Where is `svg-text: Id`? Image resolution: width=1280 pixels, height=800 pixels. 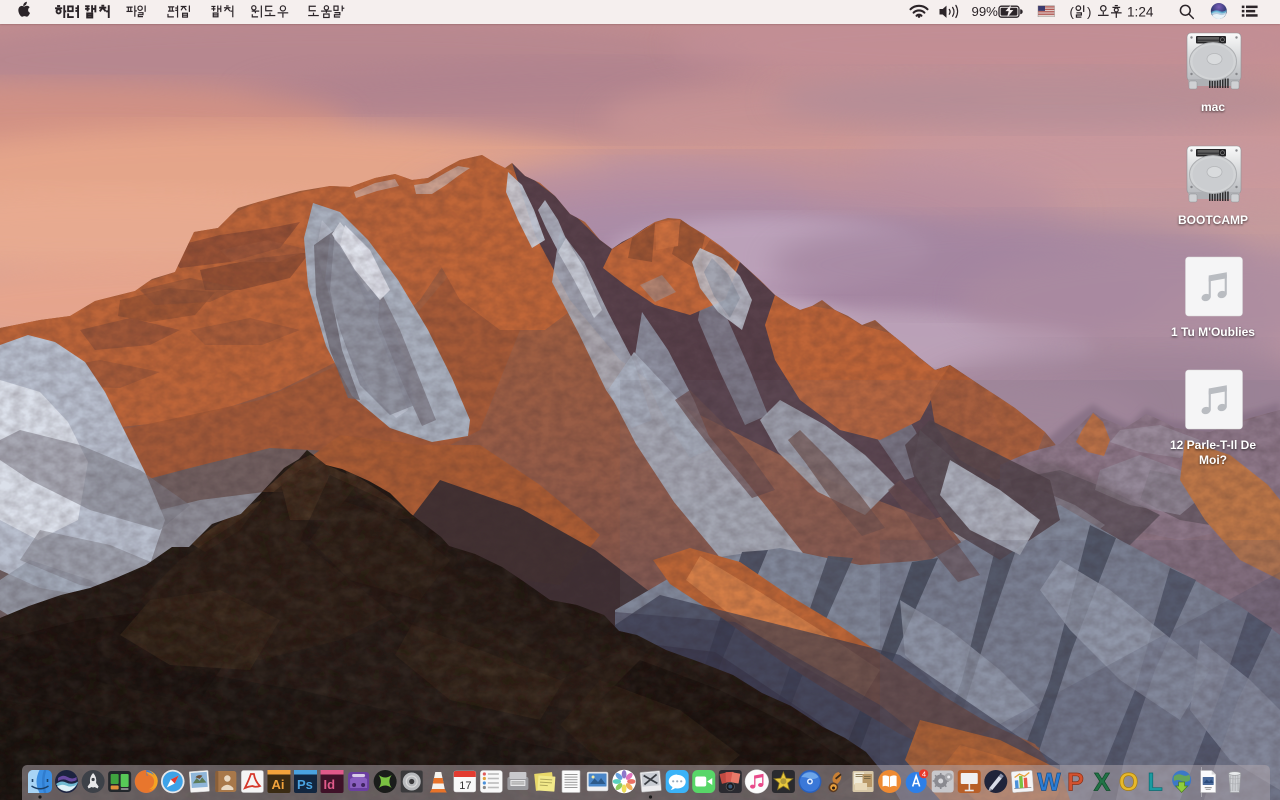
svg-text: Id is located at coordinates (330, 784).